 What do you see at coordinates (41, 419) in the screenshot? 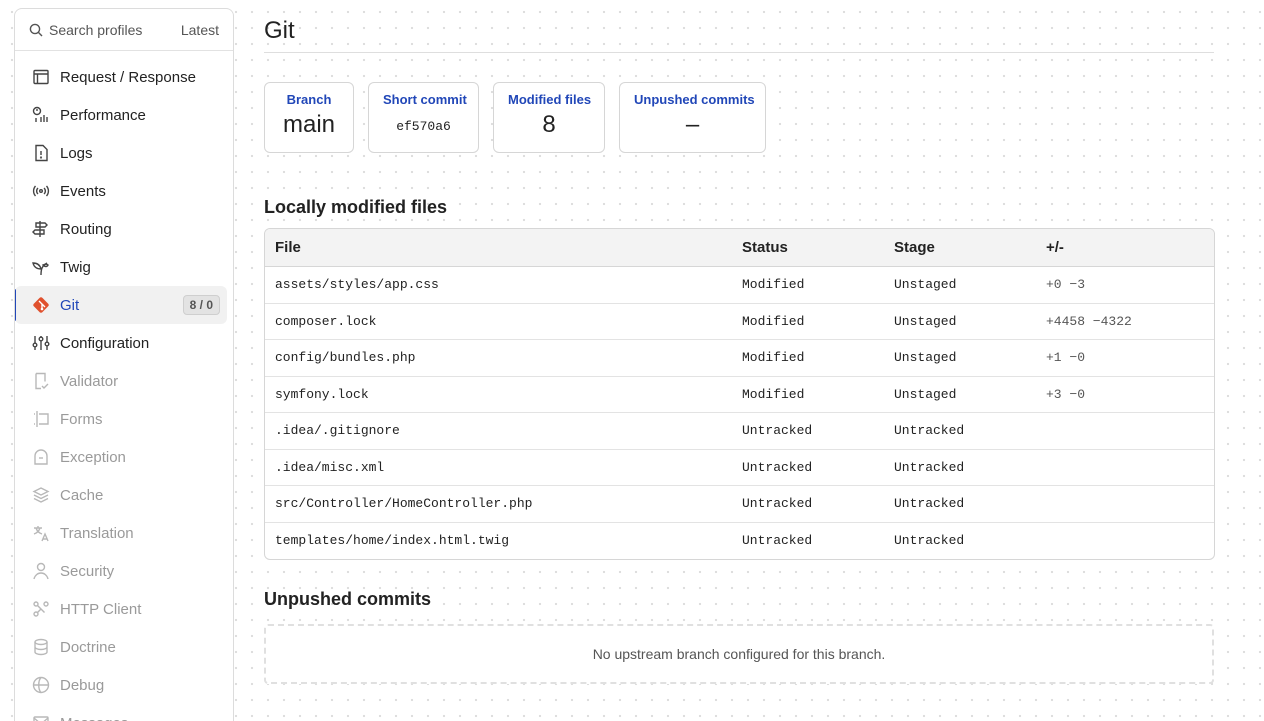
I see `forms-icon` at bounding box center [41, 419].